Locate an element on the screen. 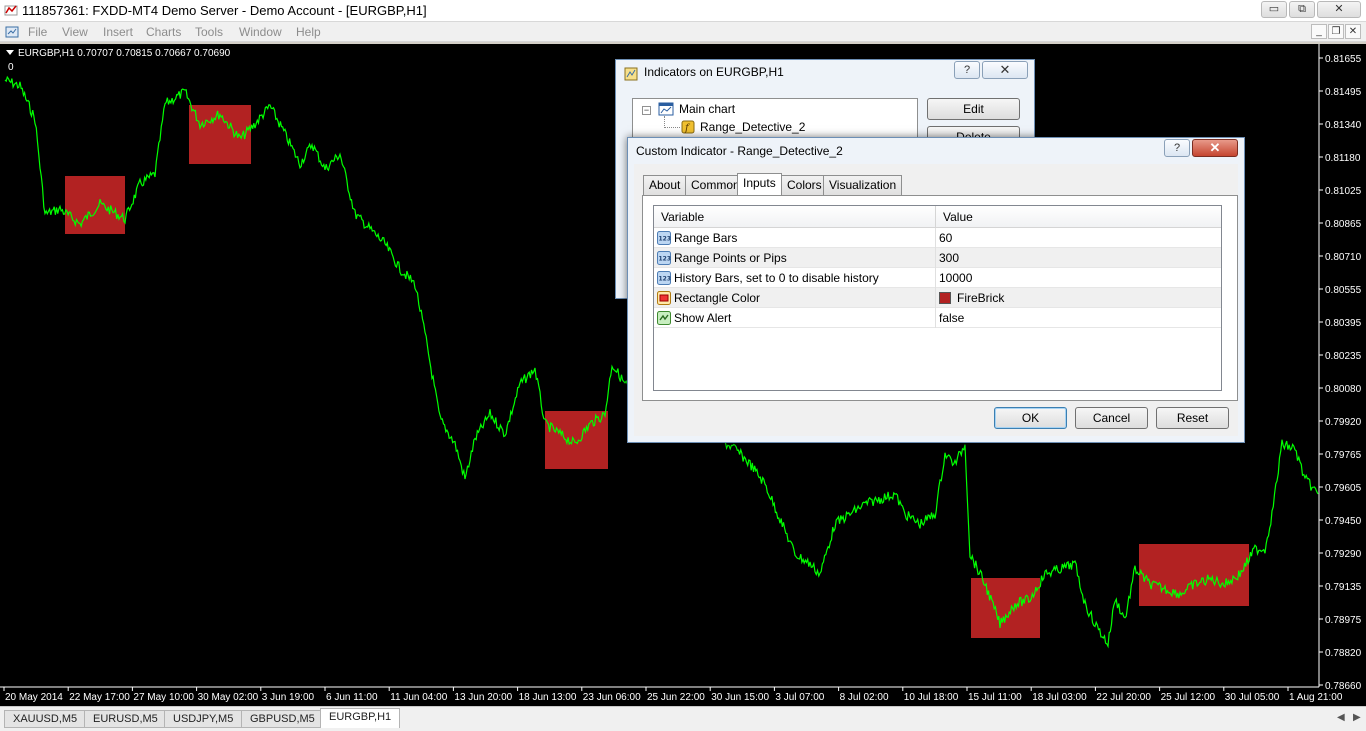  chart-close-button: ✕ is located at coordinates (1353, 31).